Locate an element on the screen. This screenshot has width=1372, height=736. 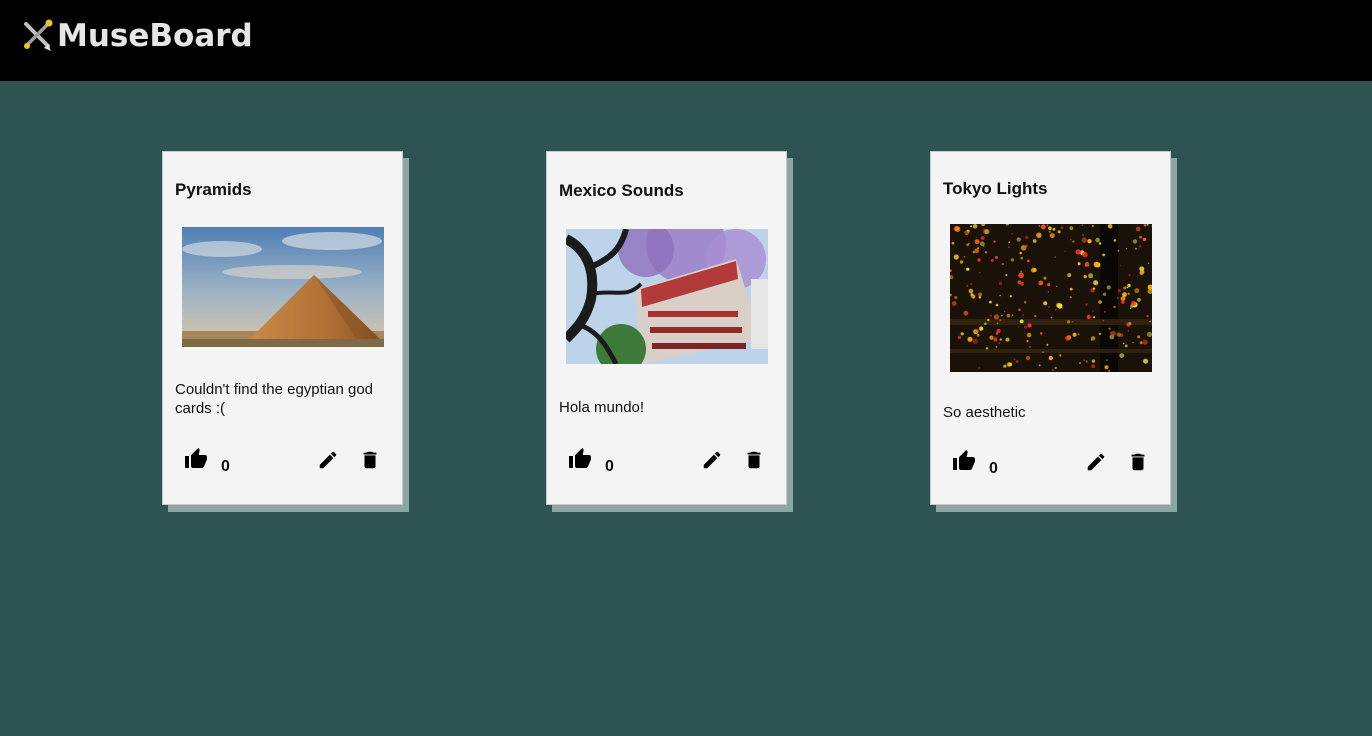
app-title: MuseBoard is located at coordinates (155, 36).